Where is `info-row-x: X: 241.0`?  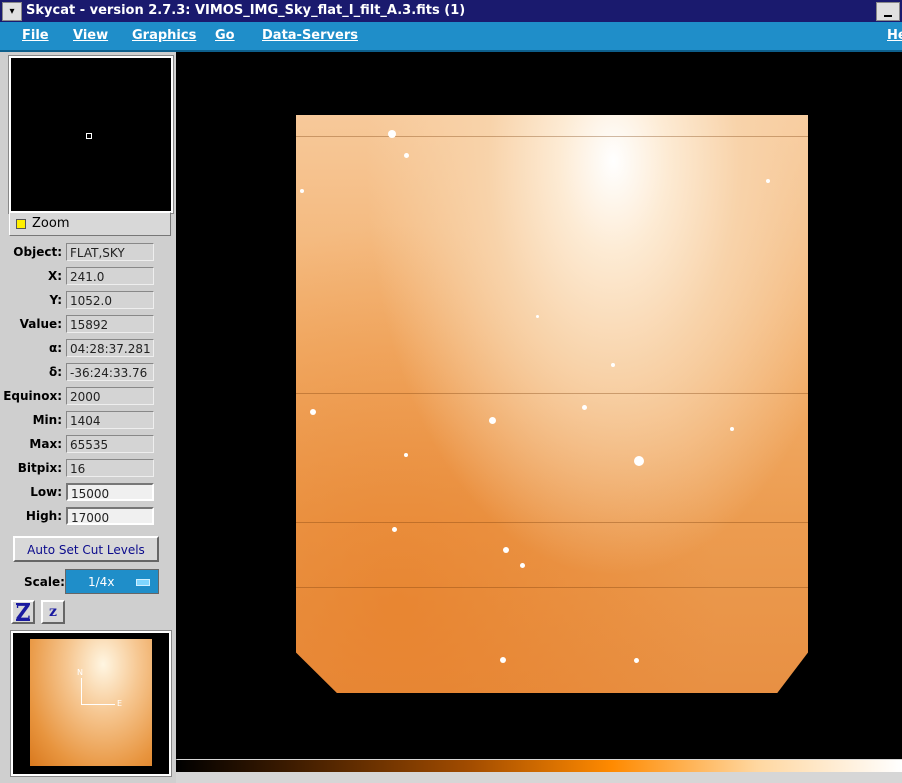
info-row-x: X: 241.0 is located at coordinates (88, 277).